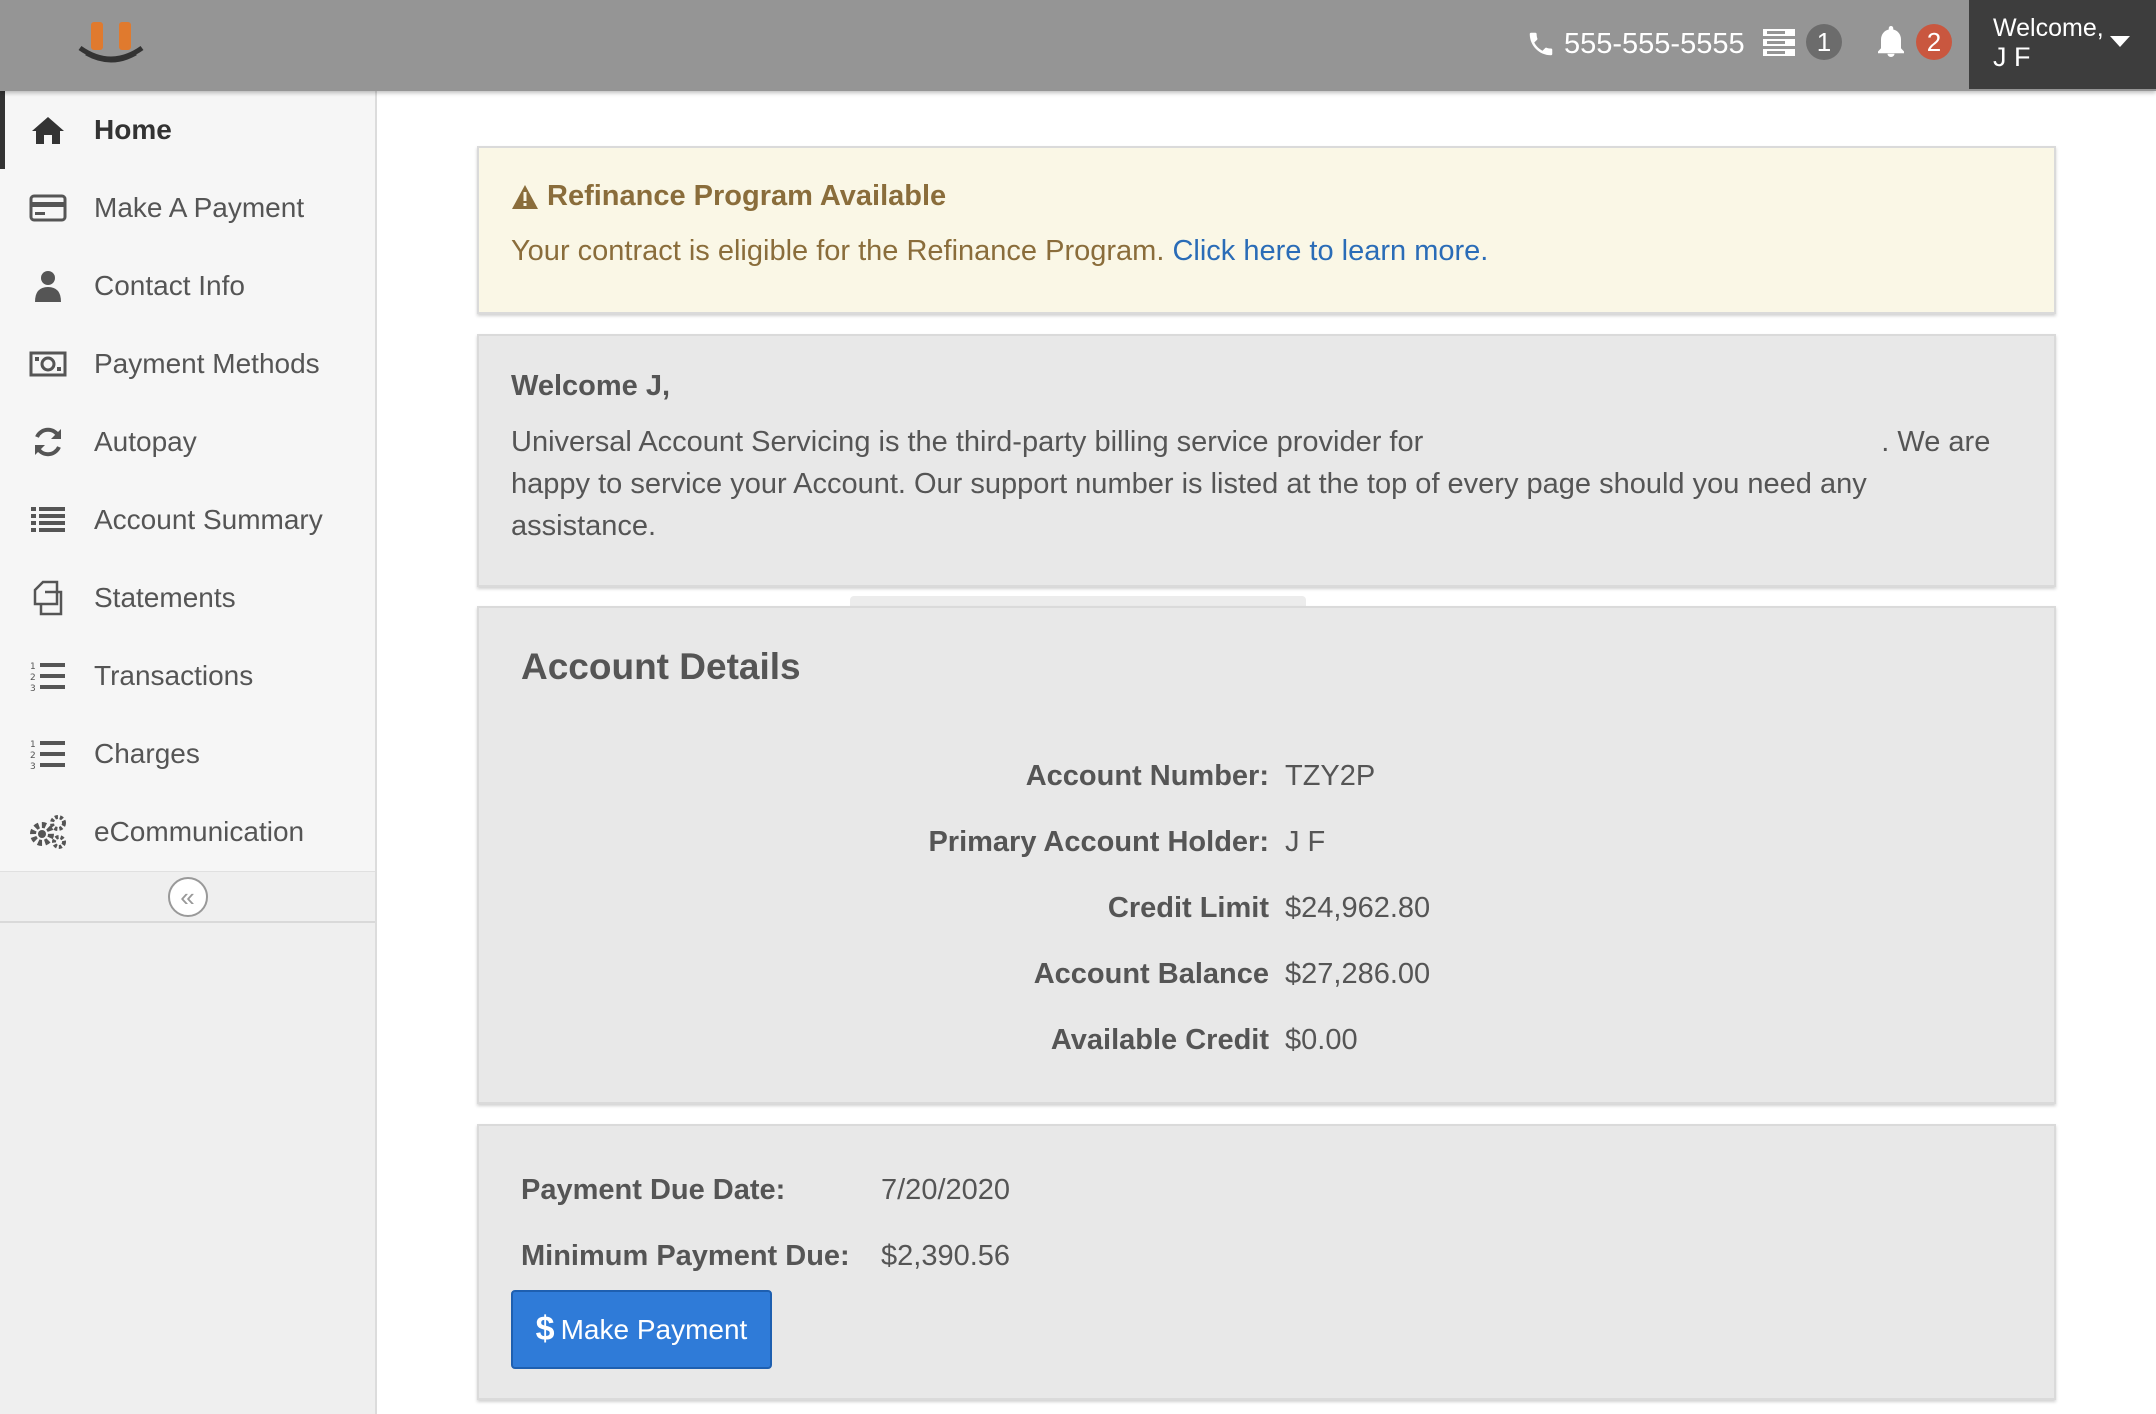 This screenshot has width=2156, height=1414. I want to click on sidebar-item-label: Autopay, so click(145, 441).